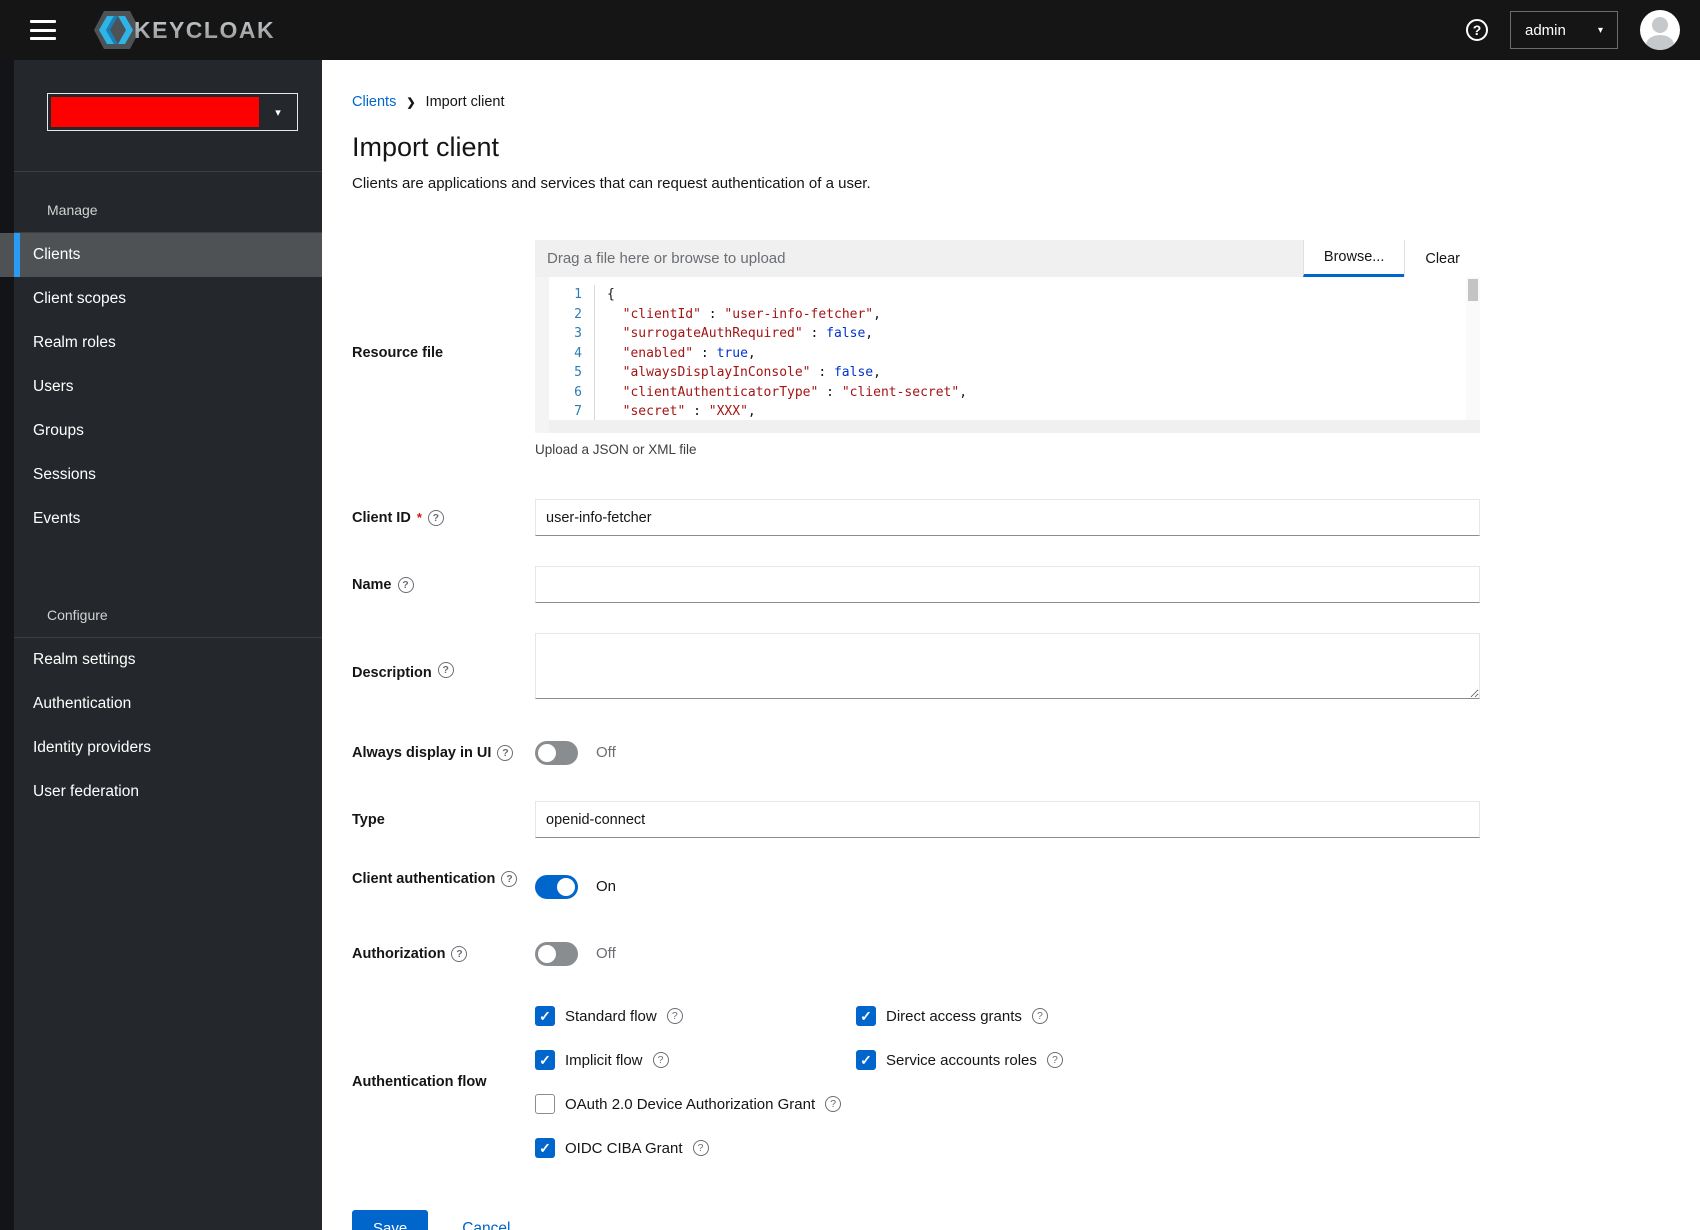 The height and width of the screenshot is (1230, 1700). What do you see at coordinates (161, 255) in the screenshot?
I see `sidebar-item-clients: Clients` at bounding box center [161, 255].